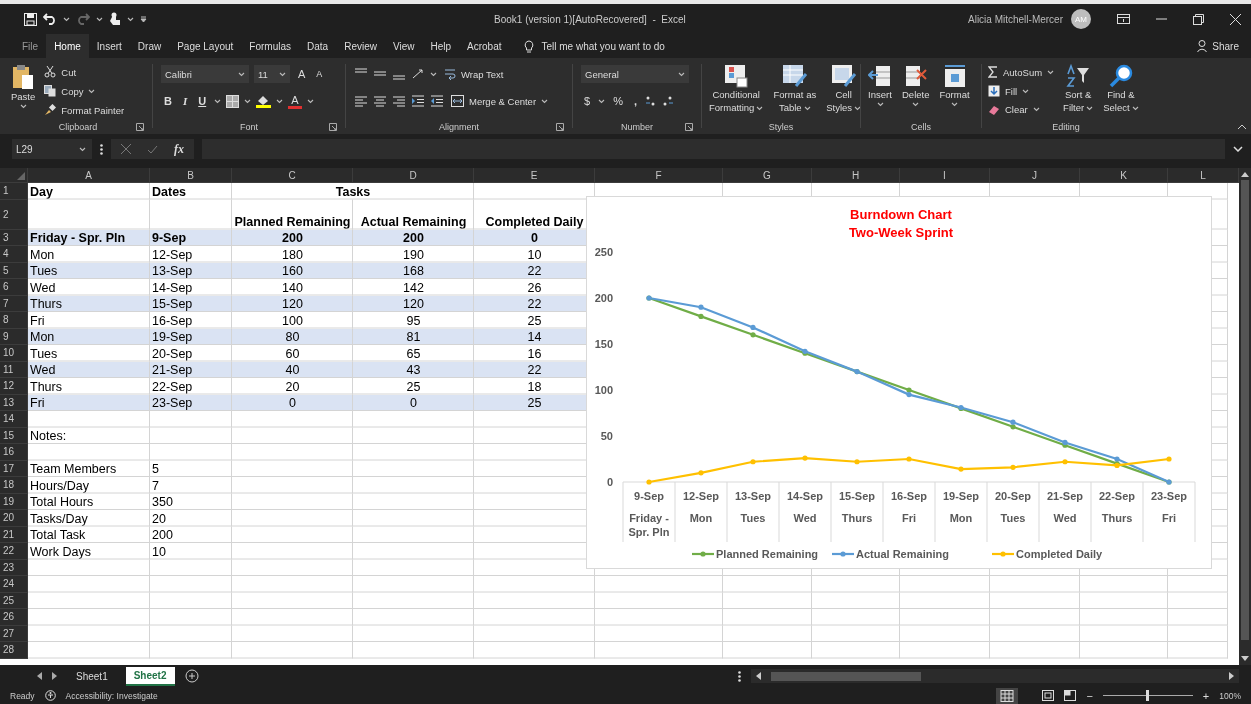  What do you see at coordinates (109, 46) in the screenshot?
I see `ribbon-tab: Insert` at bounding box center [109, 46].